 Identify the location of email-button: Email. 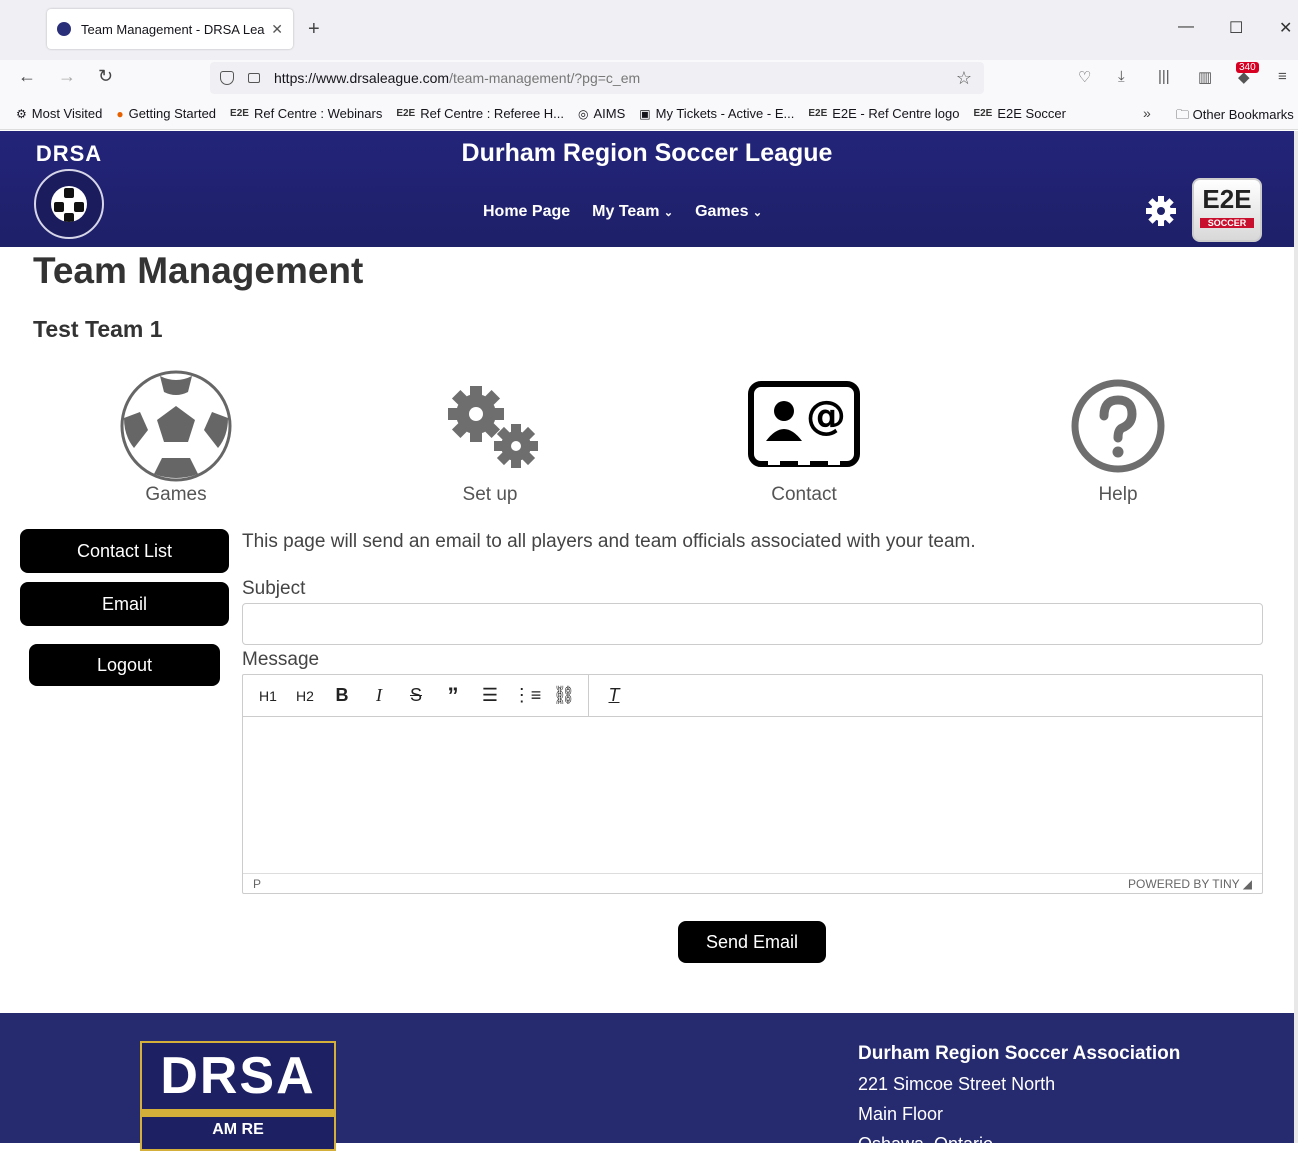
(124, 604).